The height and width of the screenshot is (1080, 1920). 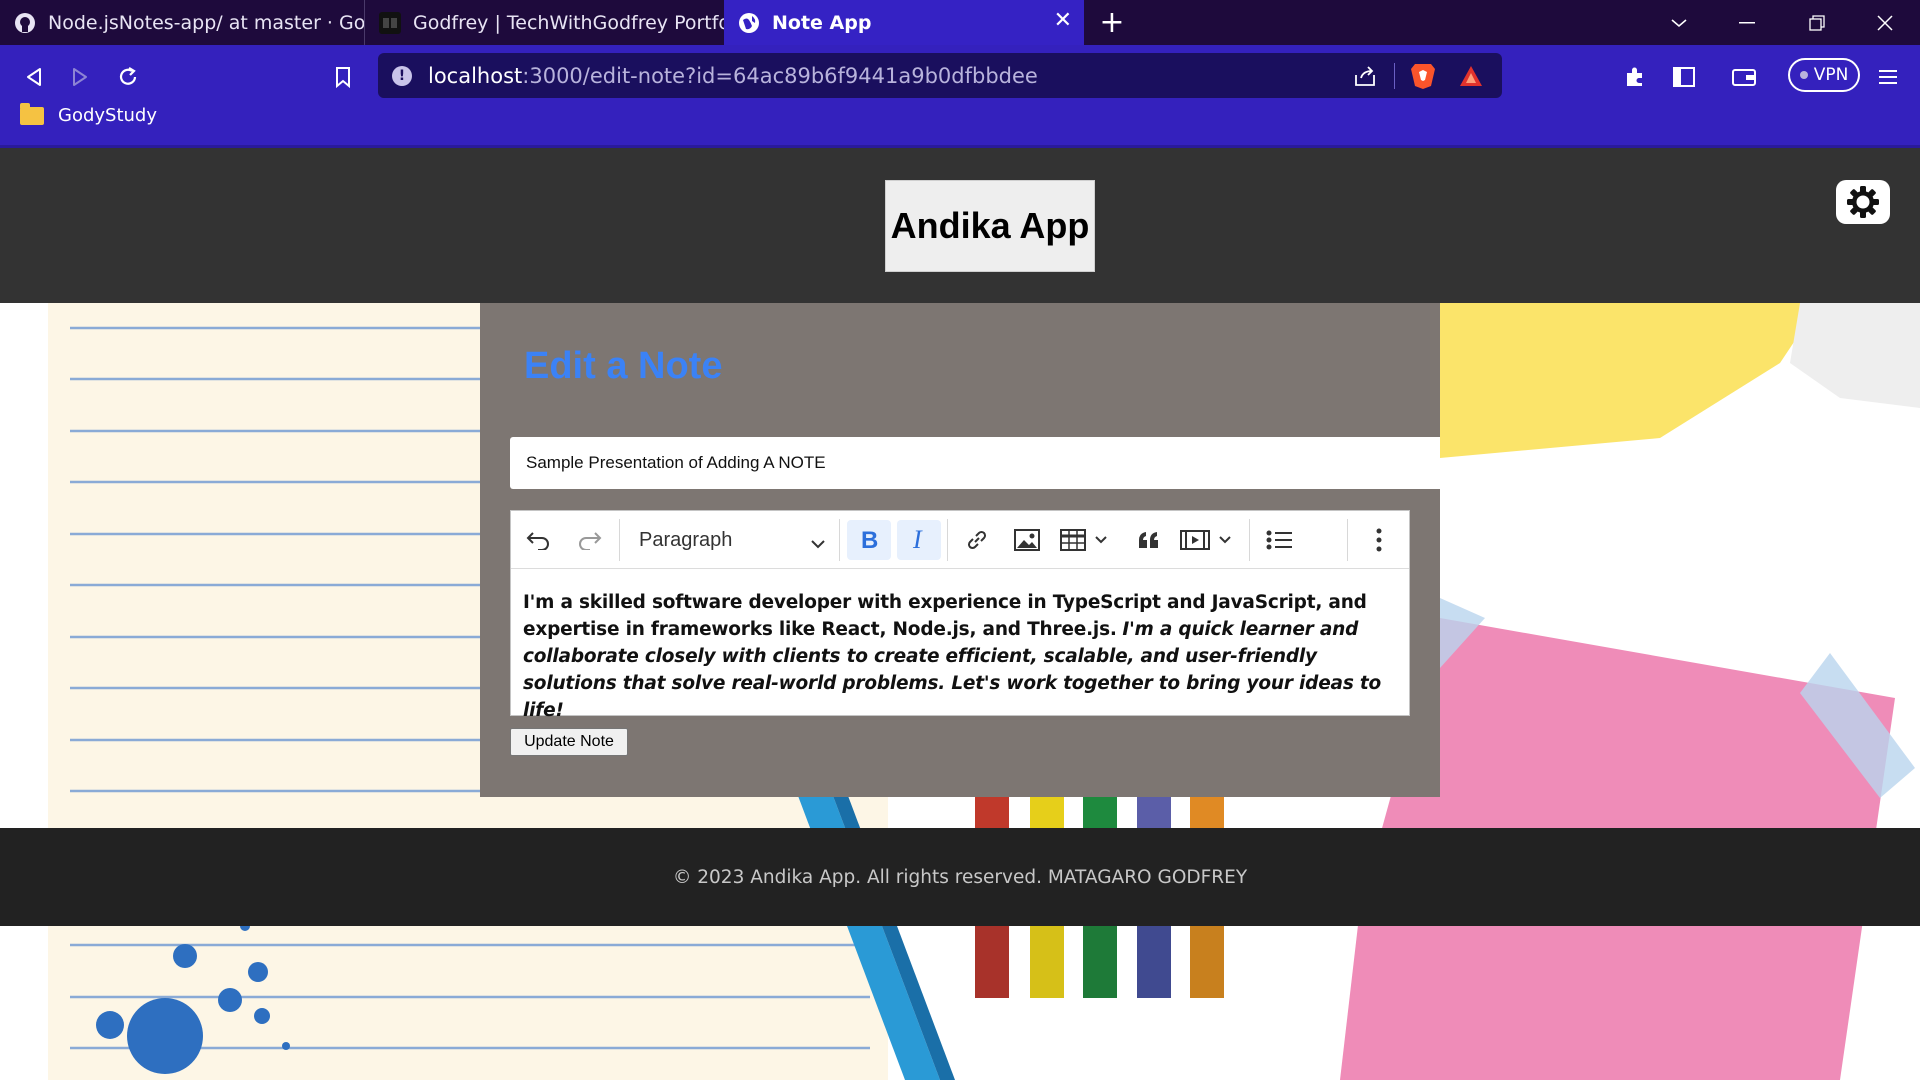 I want to click on tab-title: Note App, so click(x=822, y=22).